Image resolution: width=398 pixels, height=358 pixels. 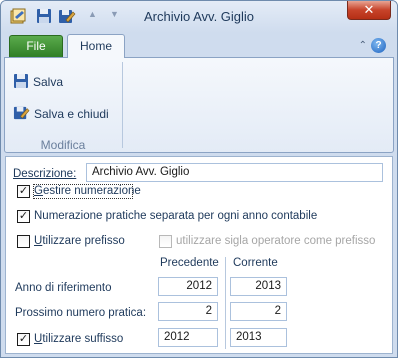 I want to click on suffix-label: Utilizzare suffisso, so click(x=79, y=339).